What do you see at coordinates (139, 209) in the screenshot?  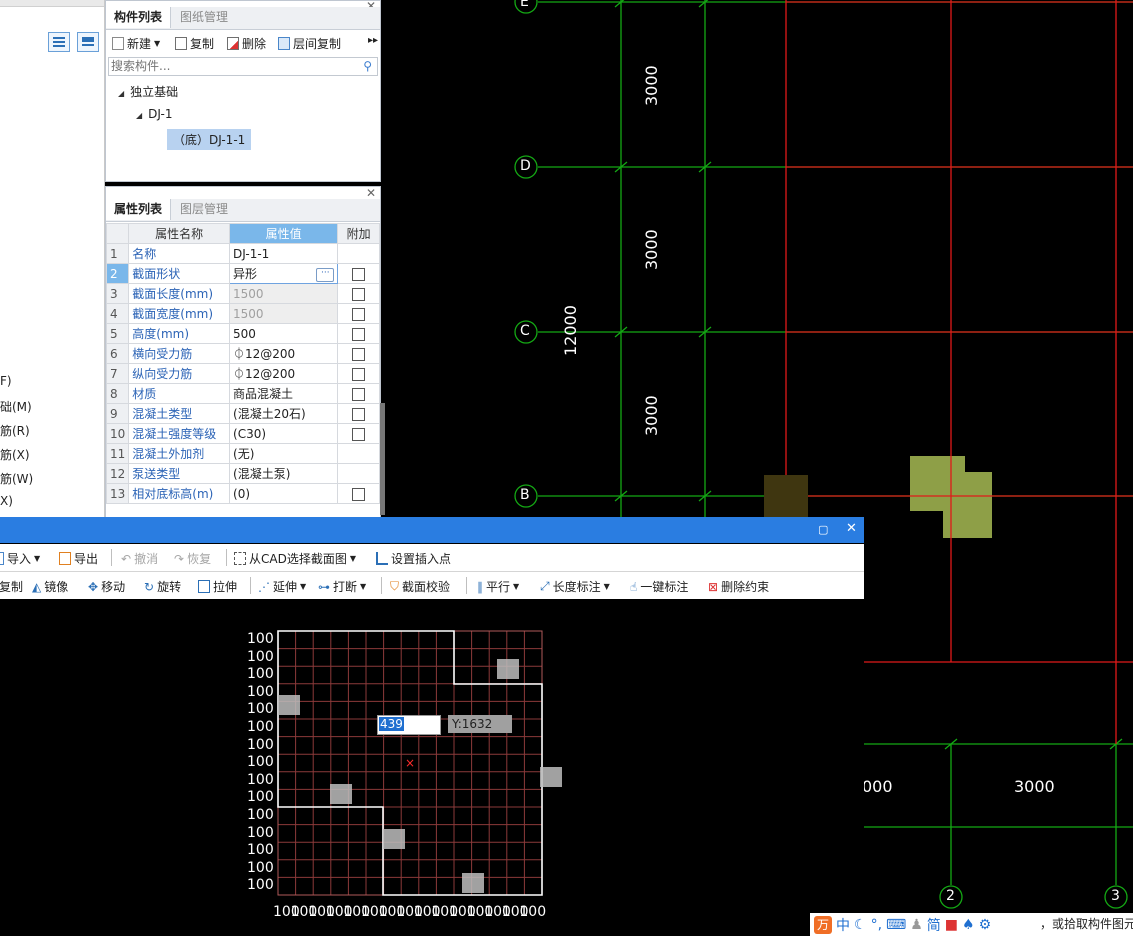 I see `tab-property-list: 属性列表` at bounding box center [139, 209].